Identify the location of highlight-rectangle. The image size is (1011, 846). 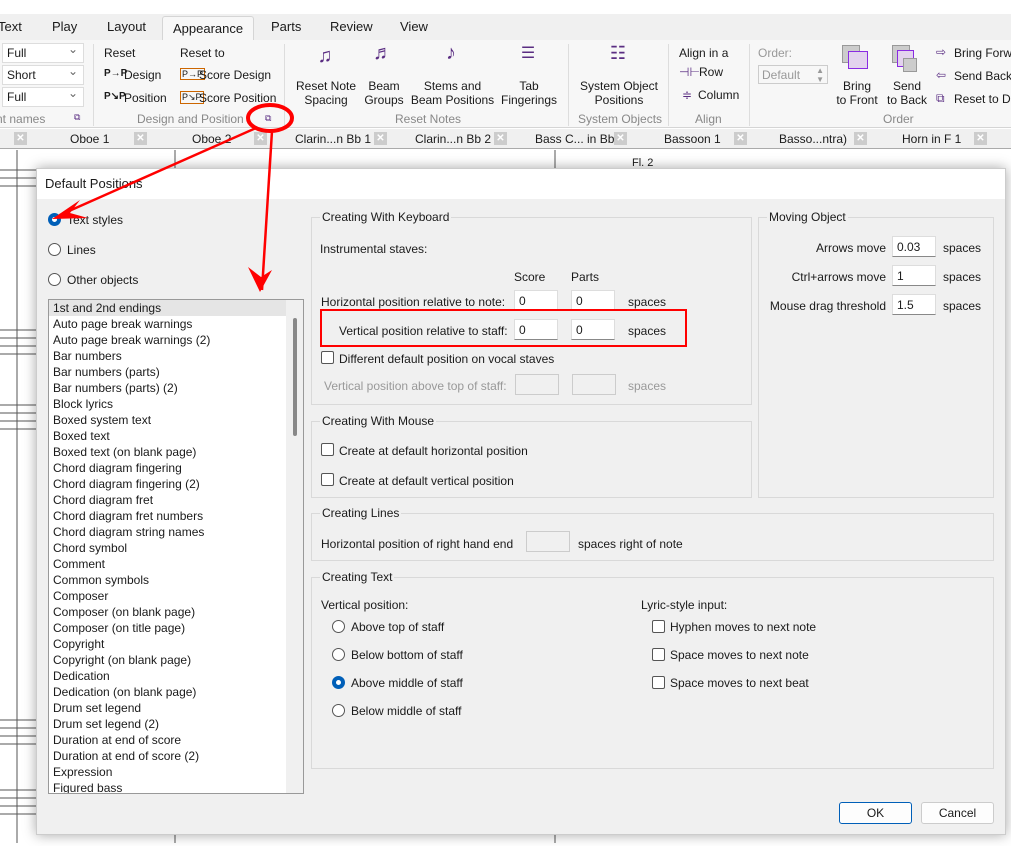
(503, 328).